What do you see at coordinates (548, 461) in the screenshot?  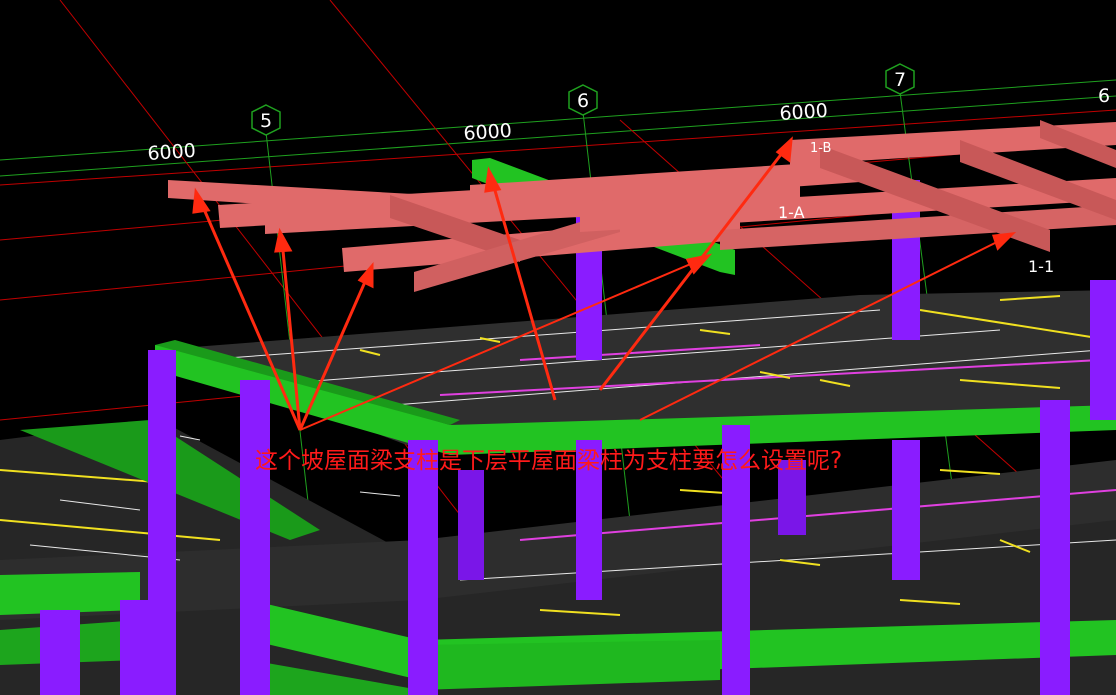 I see `question-annotation: 这个坡屋面梁支柱是下层平屋面梁柱为支柱要怎么设置呢?` at bounding box center [548, 461].